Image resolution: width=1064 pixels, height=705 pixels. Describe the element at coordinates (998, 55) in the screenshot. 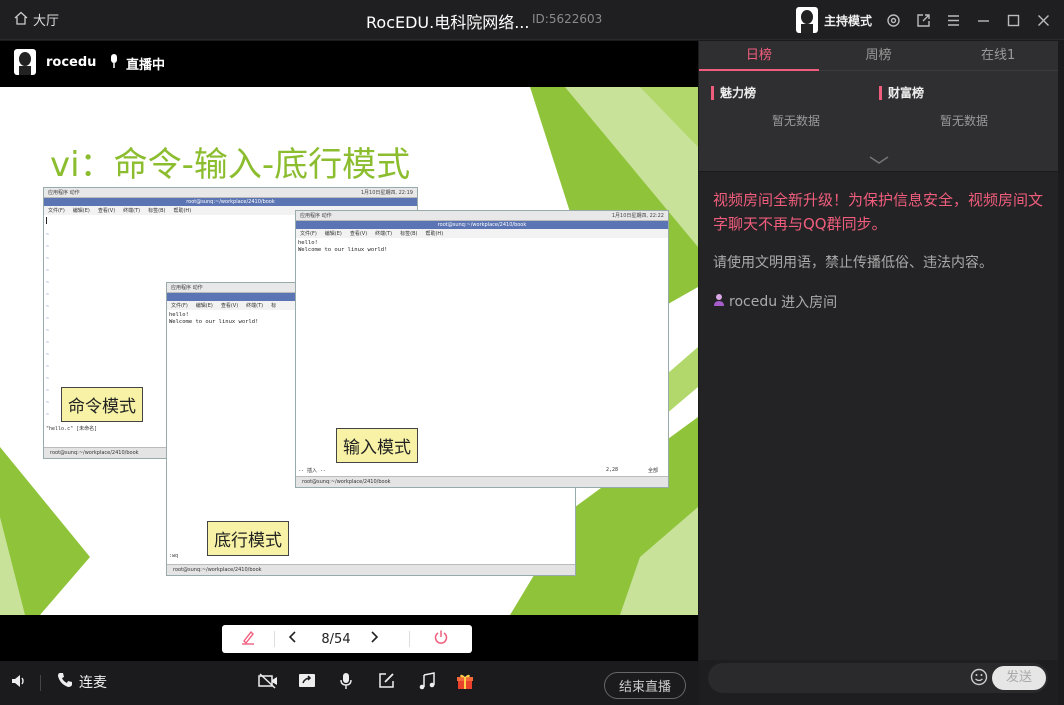

I see `tab-online: 在线1` at that location.